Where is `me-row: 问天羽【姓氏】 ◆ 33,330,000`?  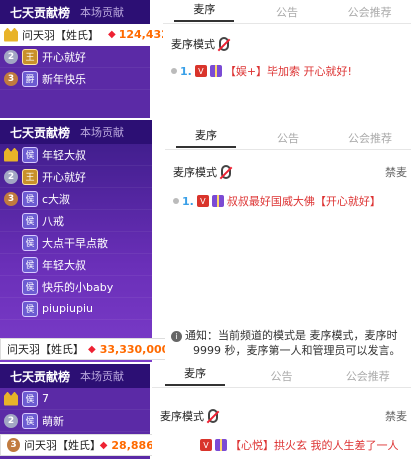
me-row: 问天羽【姓氏】 ◆ 33,330,000 is located at coordinates (93, 349).